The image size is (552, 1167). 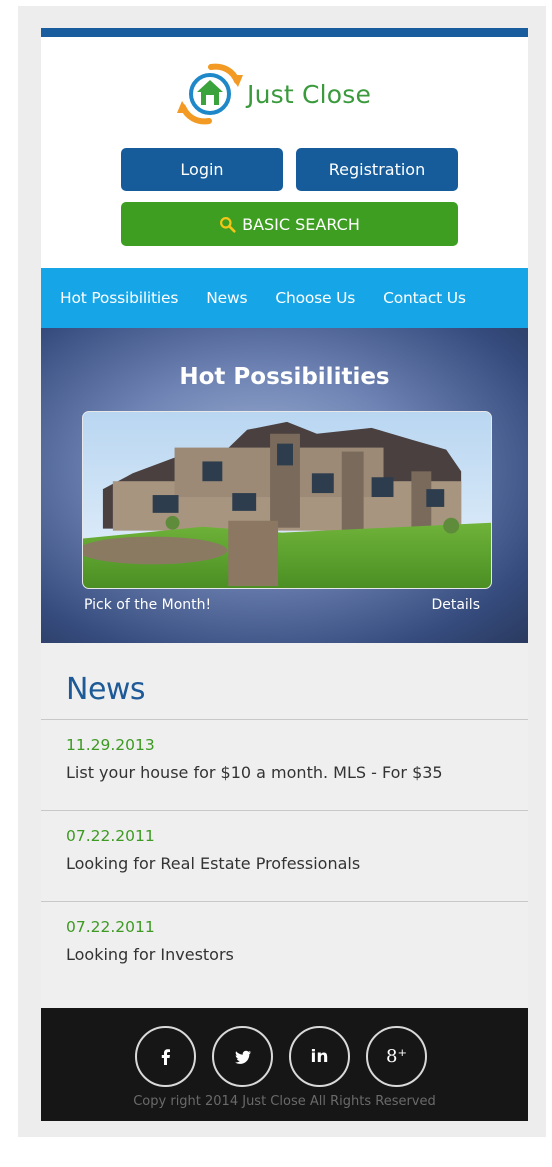 What do you see at coordinates (315, 298) in the screenshot?
I see `nav-item-choose-us: Choose Us` at bounding box center [315, 298].